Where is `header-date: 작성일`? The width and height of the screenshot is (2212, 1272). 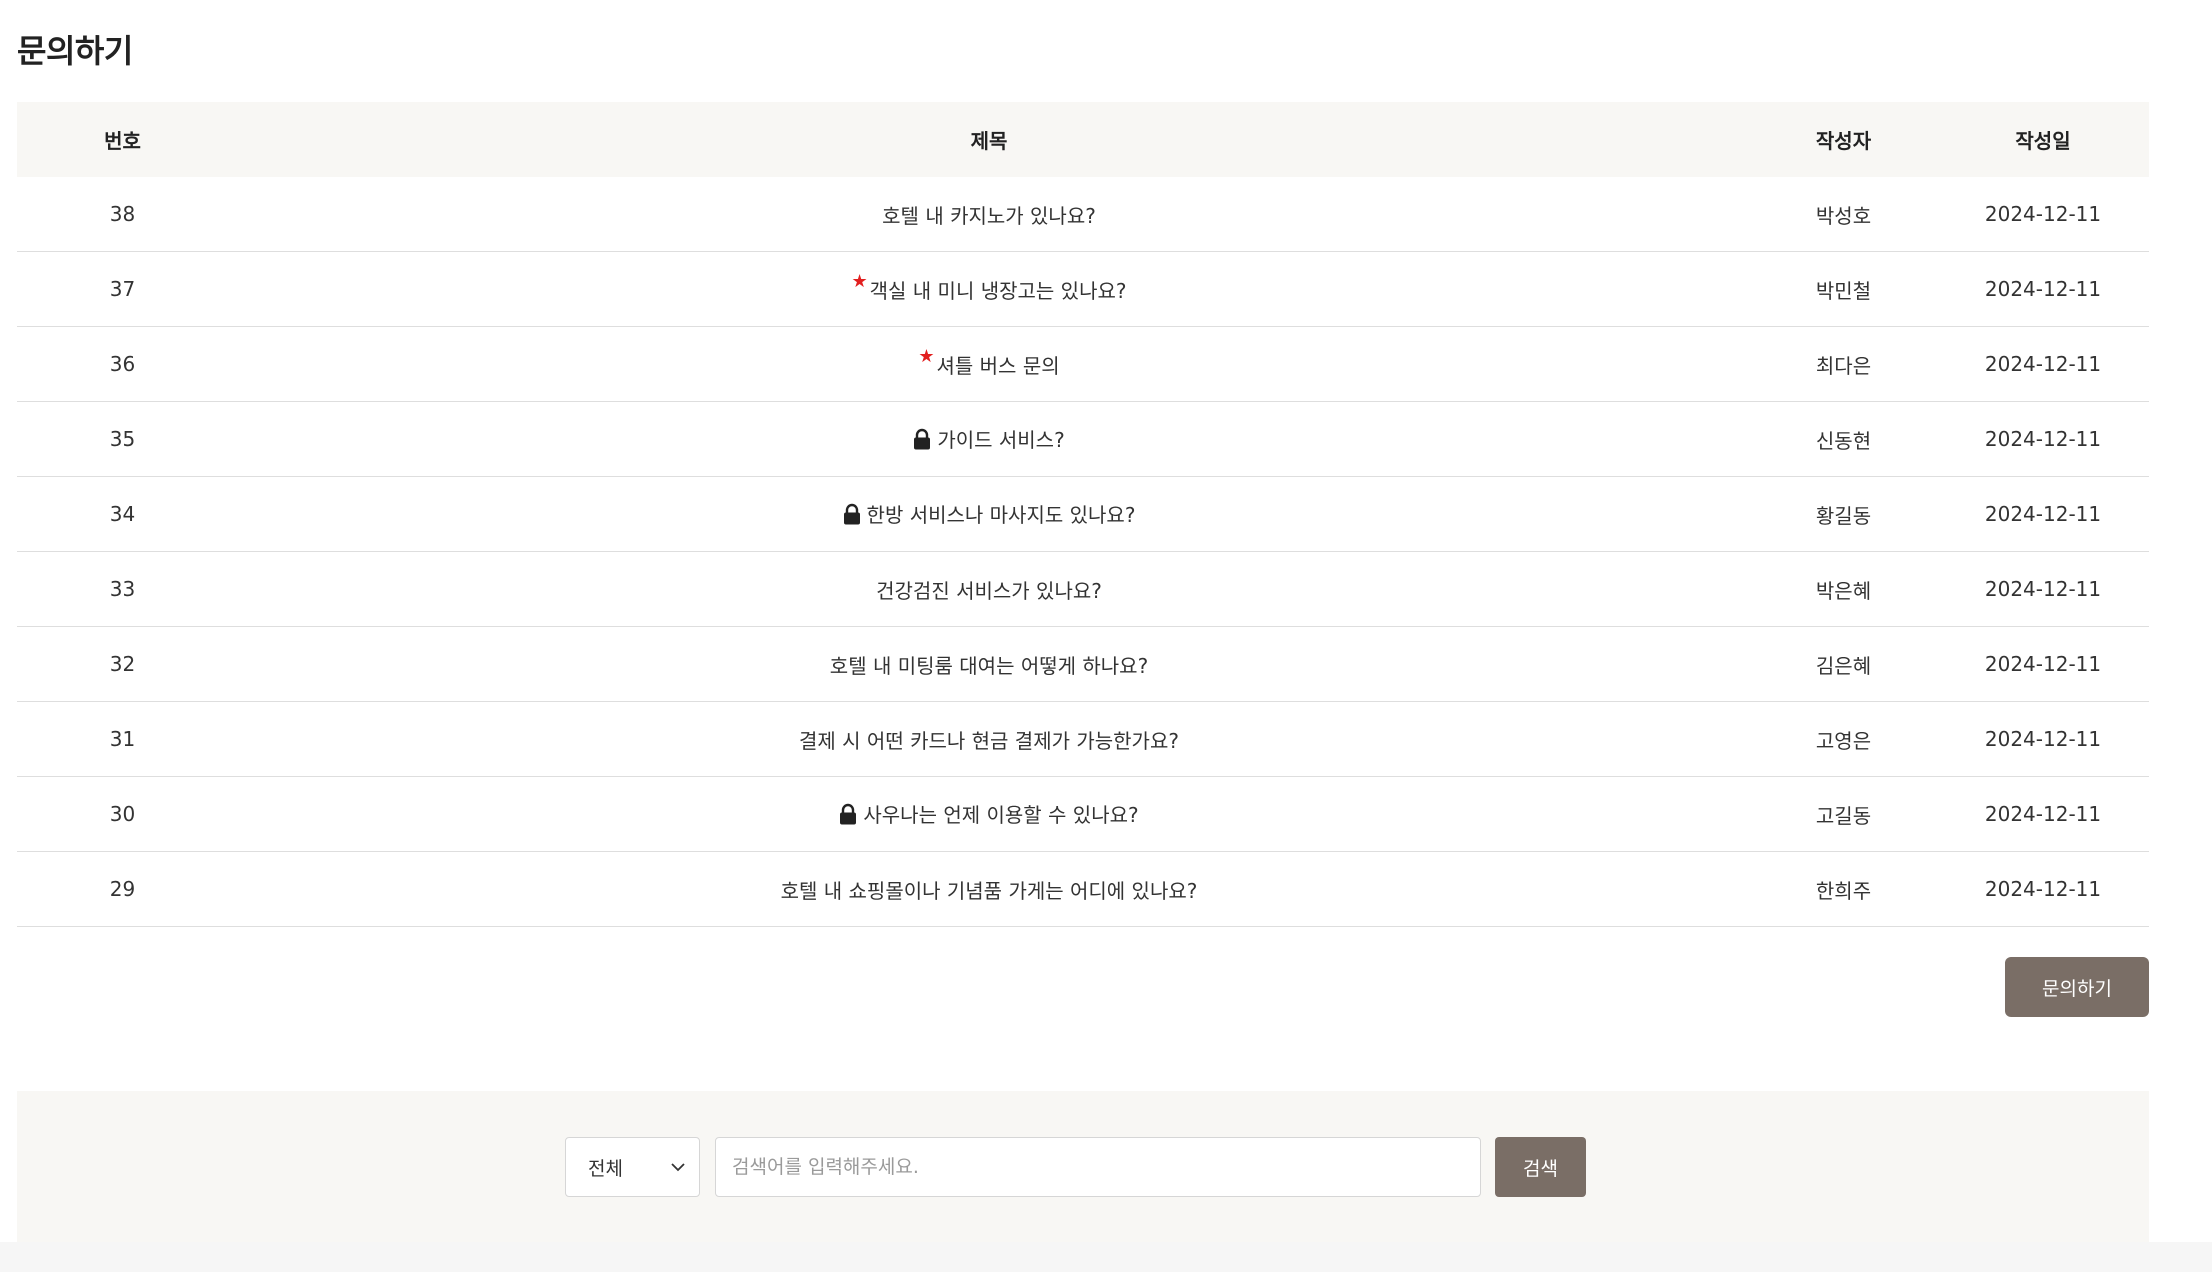 header-date: 작성일 is located at coordinates (2043, 141).